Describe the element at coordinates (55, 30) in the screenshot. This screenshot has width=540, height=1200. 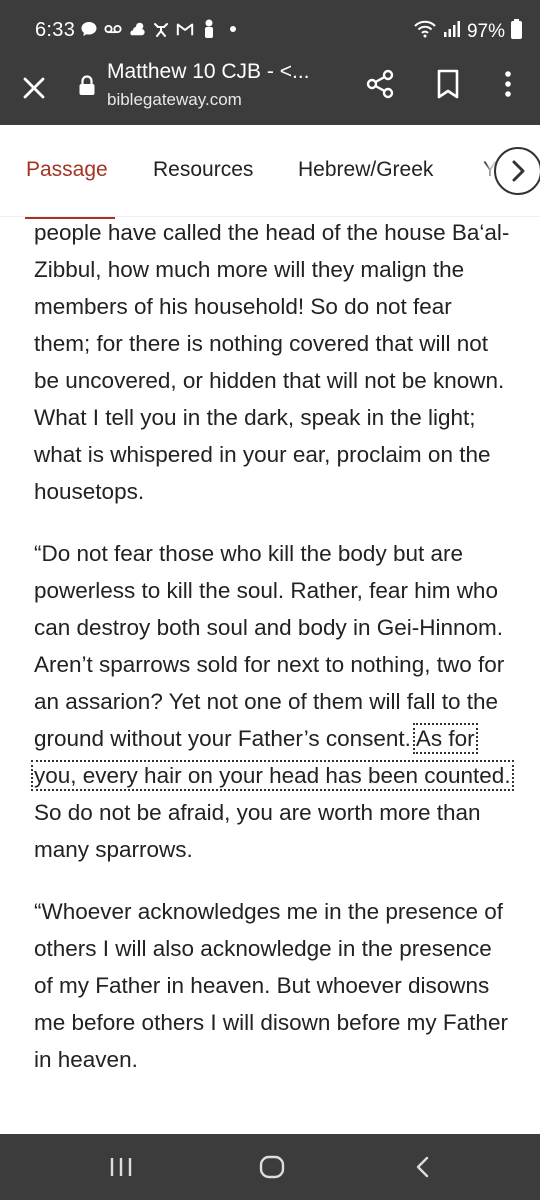
I see `status-time: 6:33` at that location.